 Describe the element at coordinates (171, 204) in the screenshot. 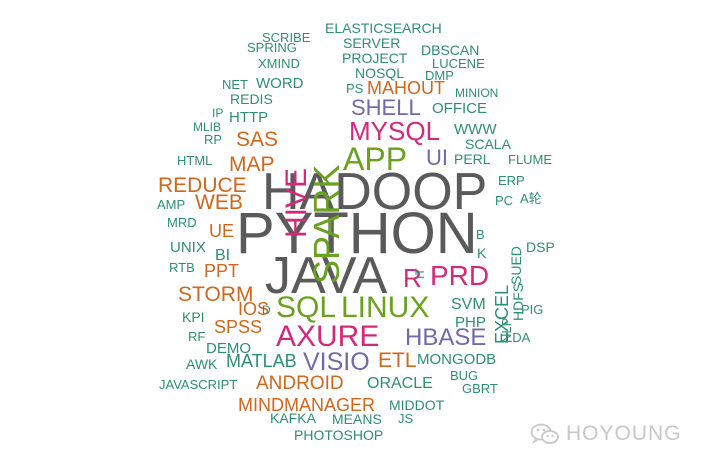

I see `word-amp: AMP` at that location.